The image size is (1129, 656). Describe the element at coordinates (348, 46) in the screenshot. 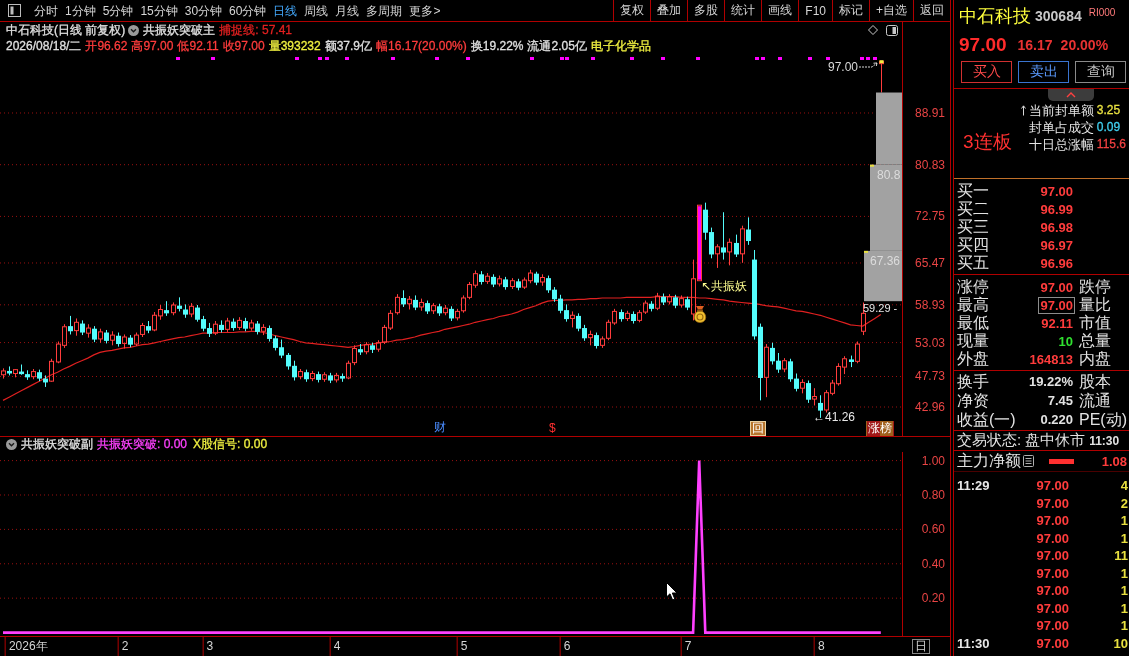

I see `quote-field: 额37.9亿` at that location.